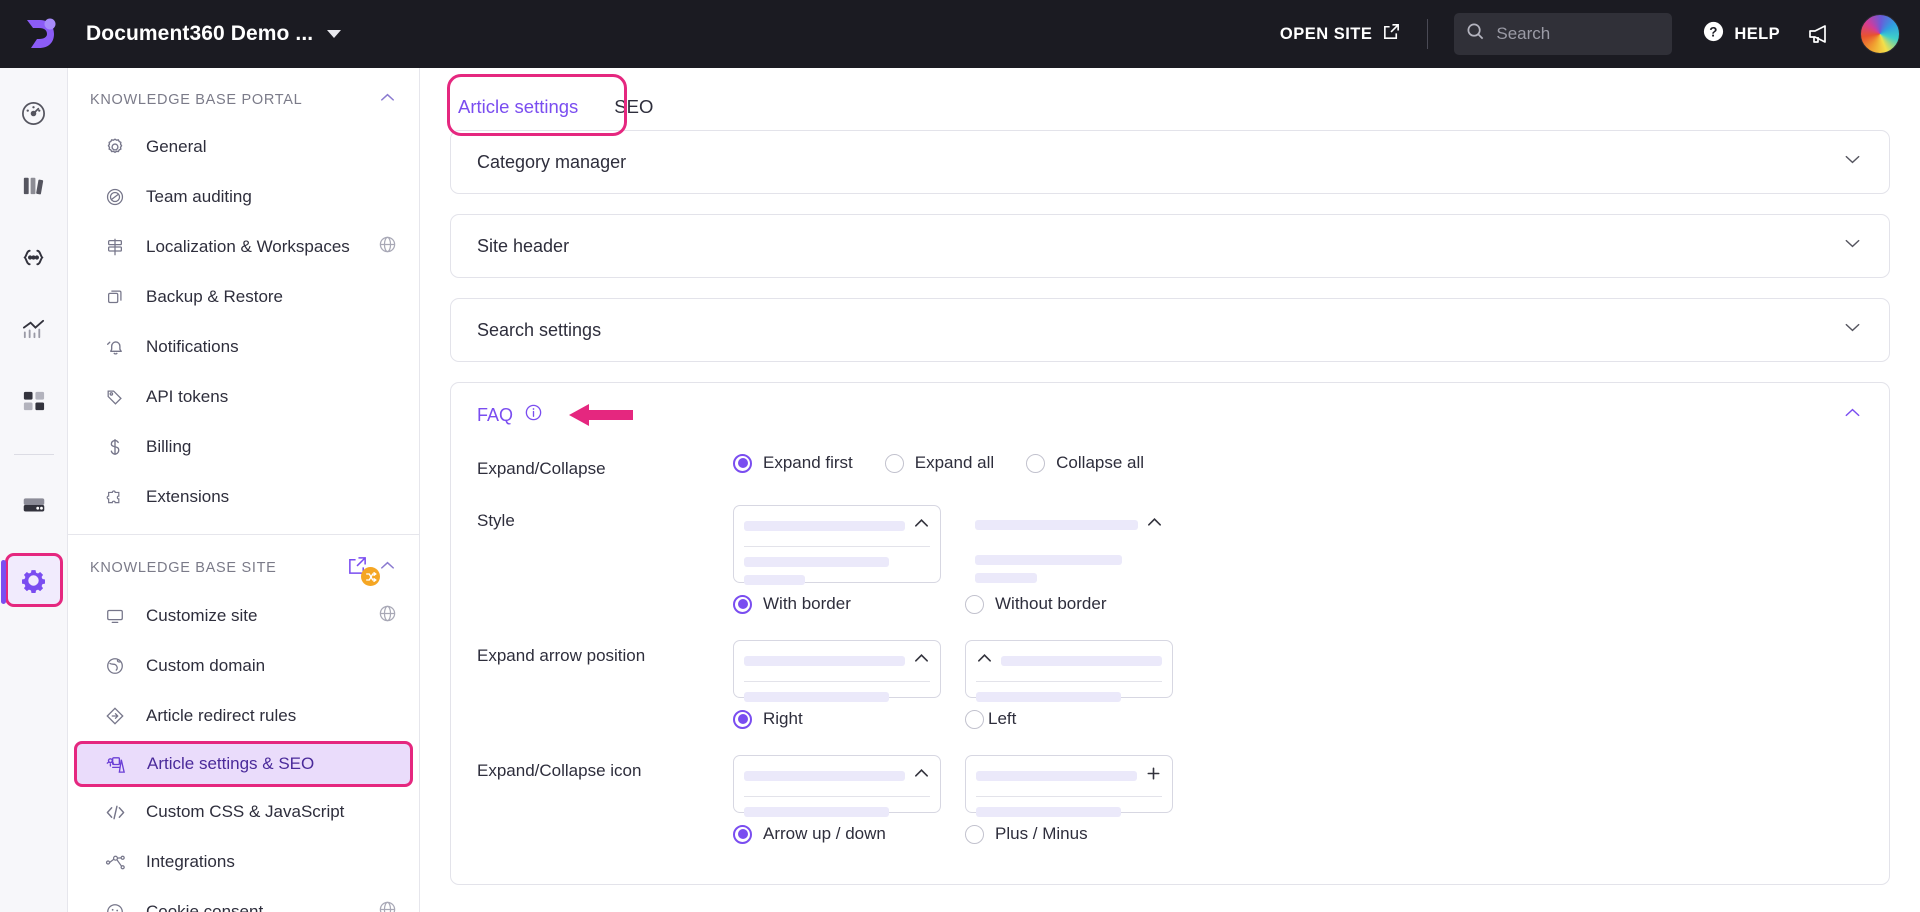 This screenshot has width=1920, height=912. Describe the element at coordinates (34, 113) in the screenshot. I see `dashboard-icon` at that location.